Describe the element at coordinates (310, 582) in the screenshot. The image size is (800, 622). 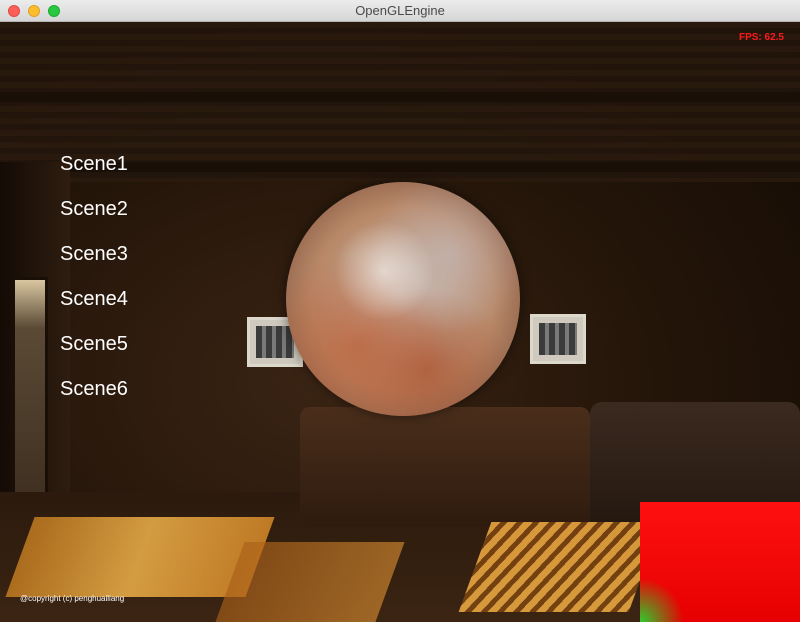
I see `sunlight-patch` at that location.